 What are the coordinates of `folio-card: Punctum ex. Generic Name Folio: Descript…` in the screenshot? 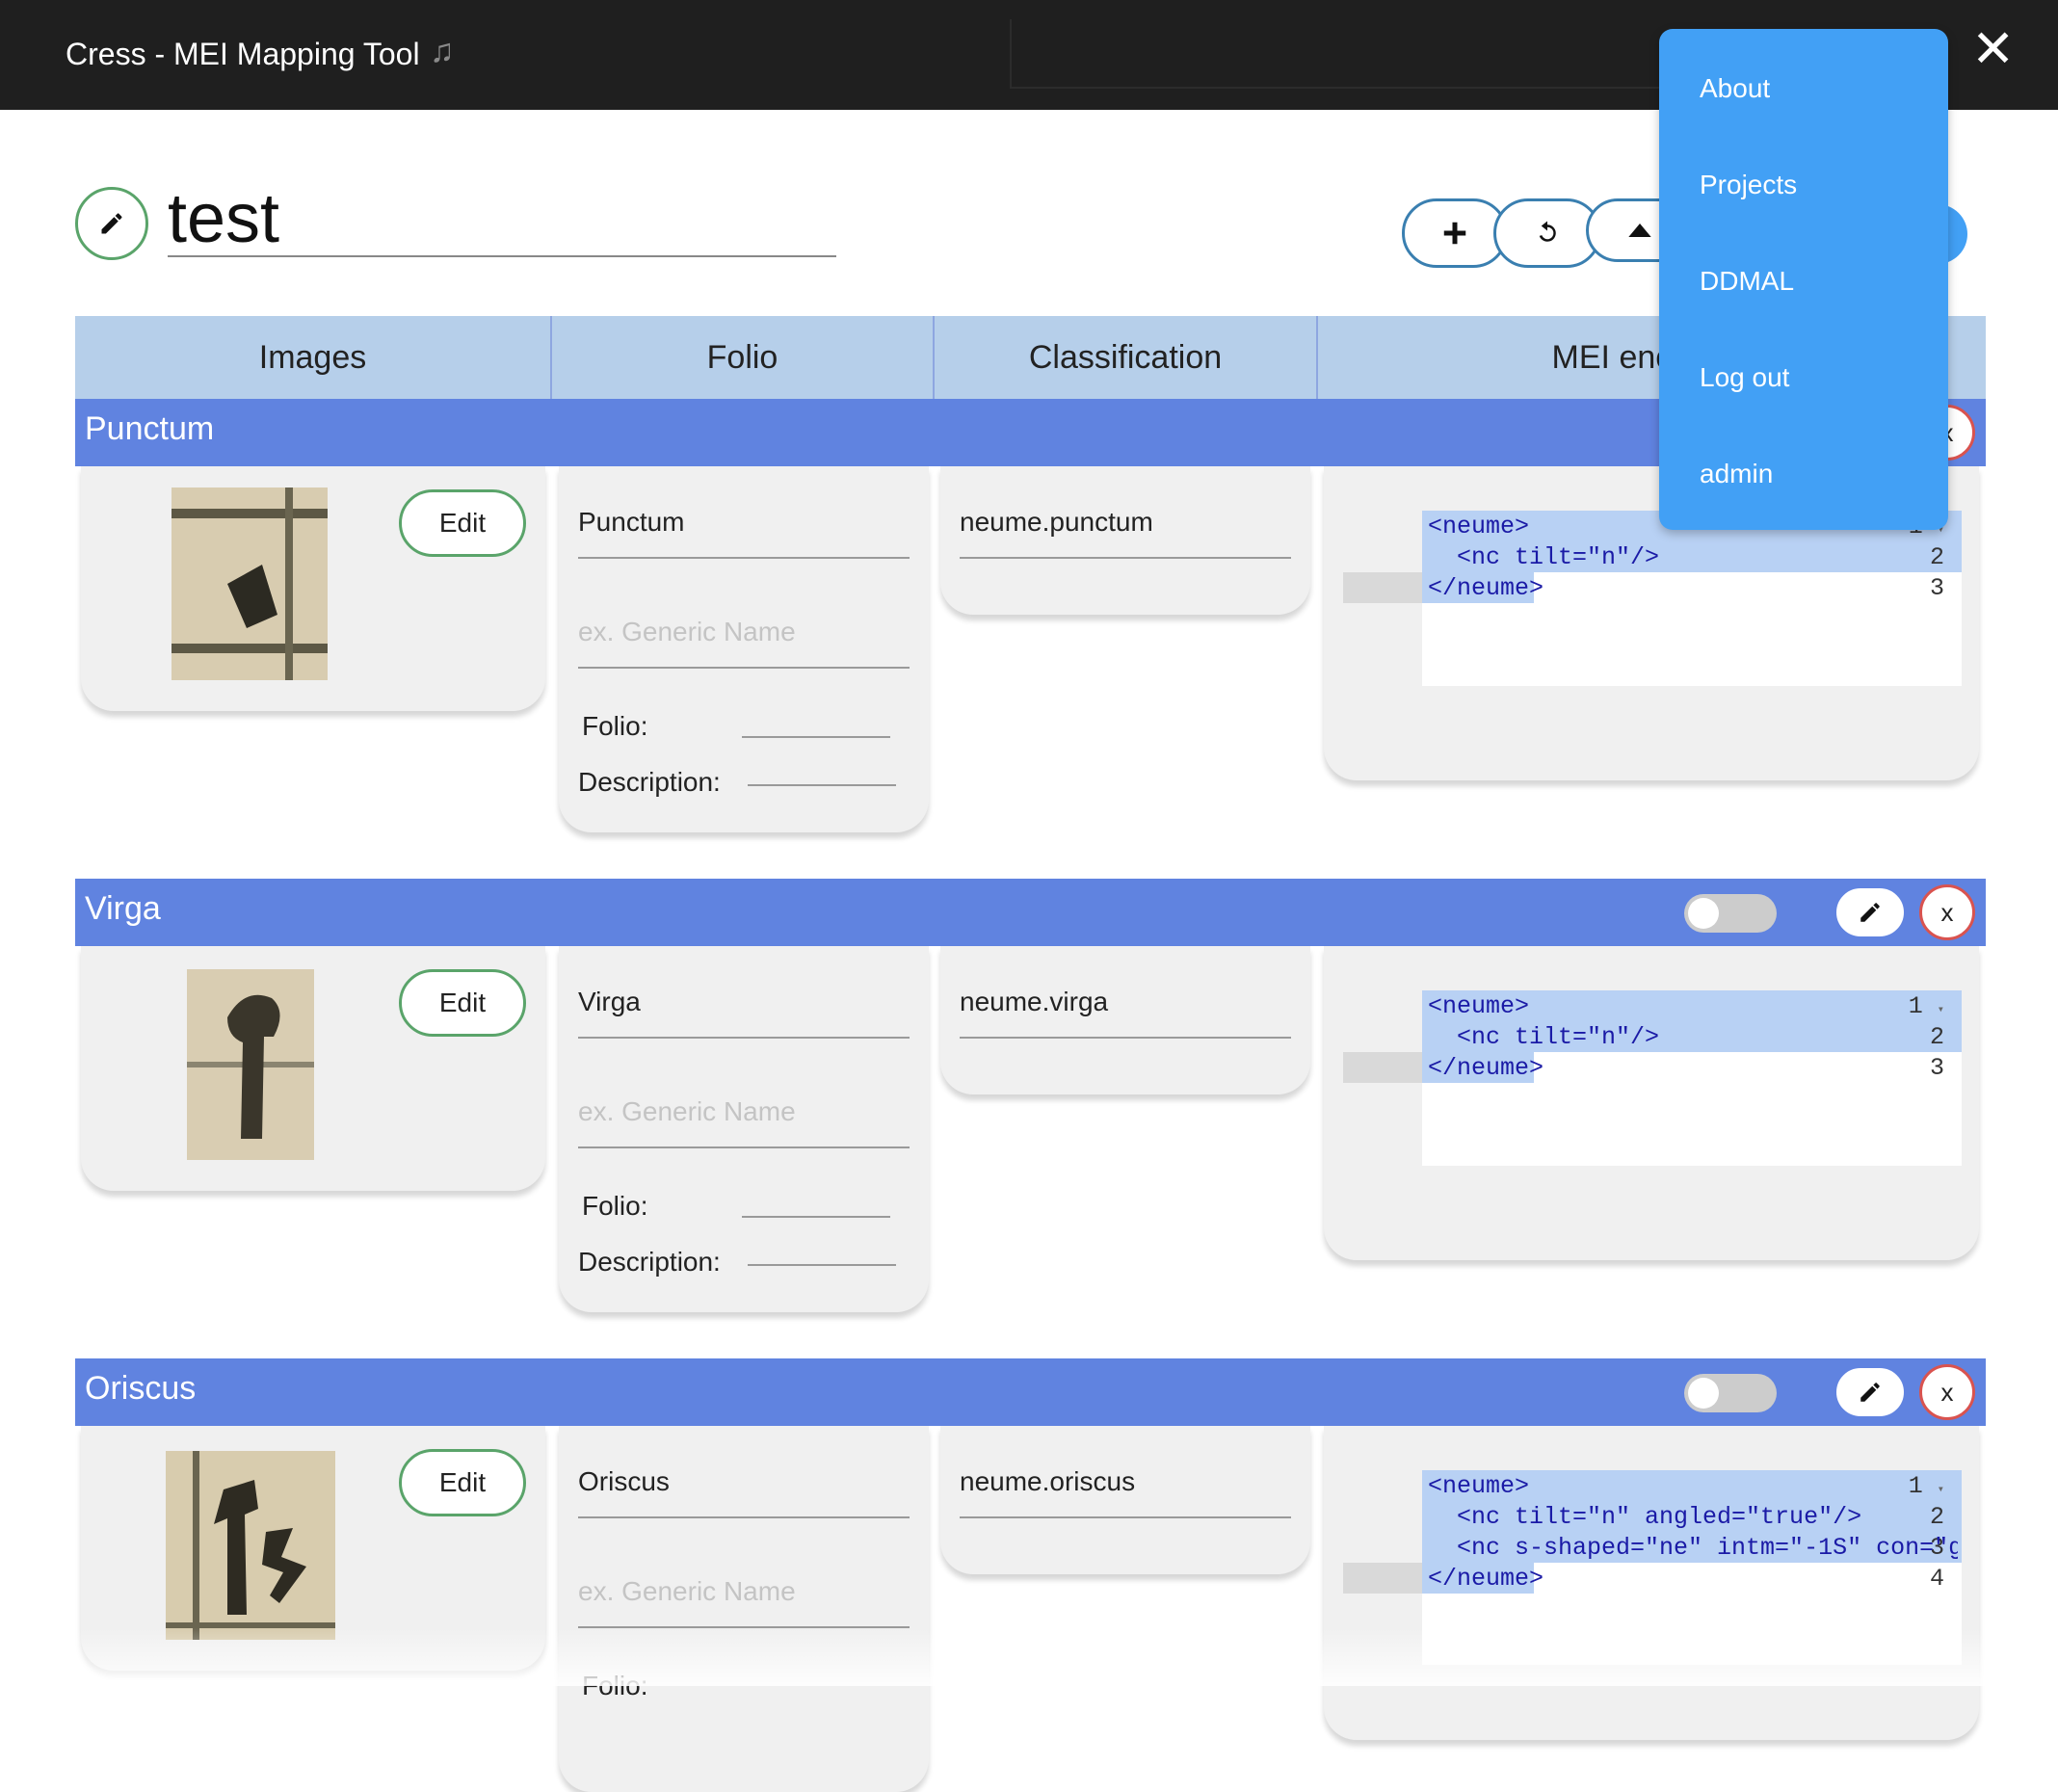 It's located at (744, 649).